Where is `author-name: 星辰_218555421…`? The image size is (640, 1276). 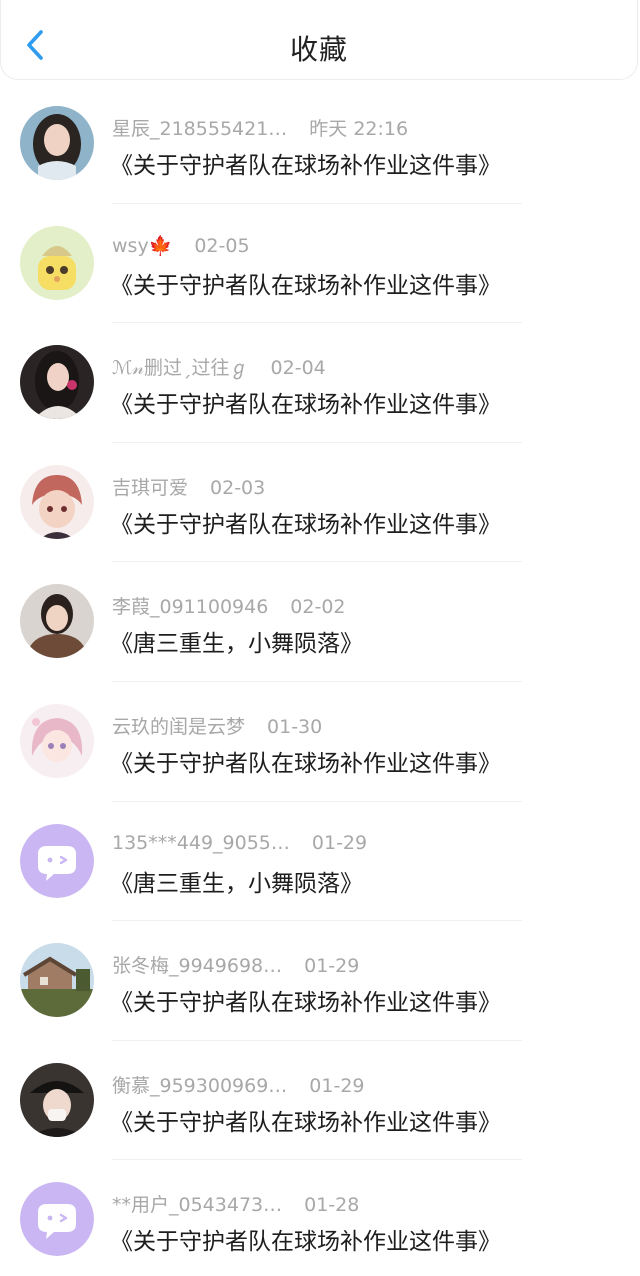
author-name: 星辰_218555421… is located at coordinates (200, 129).